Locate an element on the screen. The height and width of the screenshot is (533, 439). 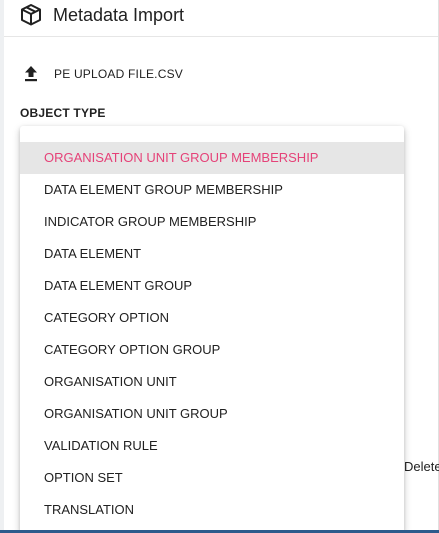
app-header: Metadata Import is located at coordinates (221, 18).